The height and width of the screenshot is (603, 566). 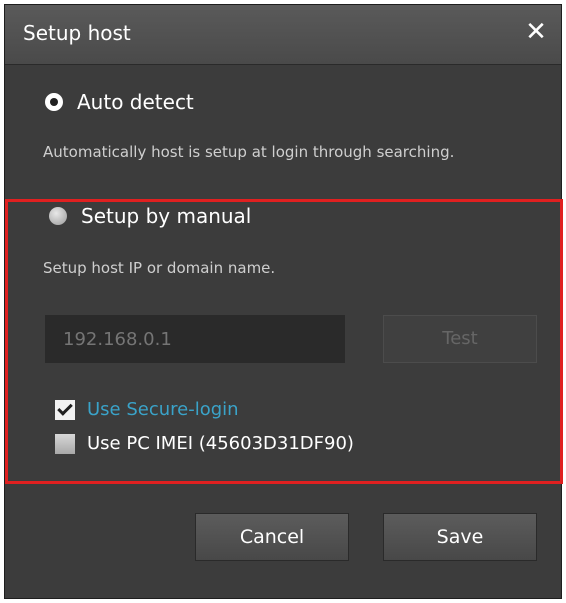 I want to click on auto-detect-option: Auto detect, so click(x=119, y=102).